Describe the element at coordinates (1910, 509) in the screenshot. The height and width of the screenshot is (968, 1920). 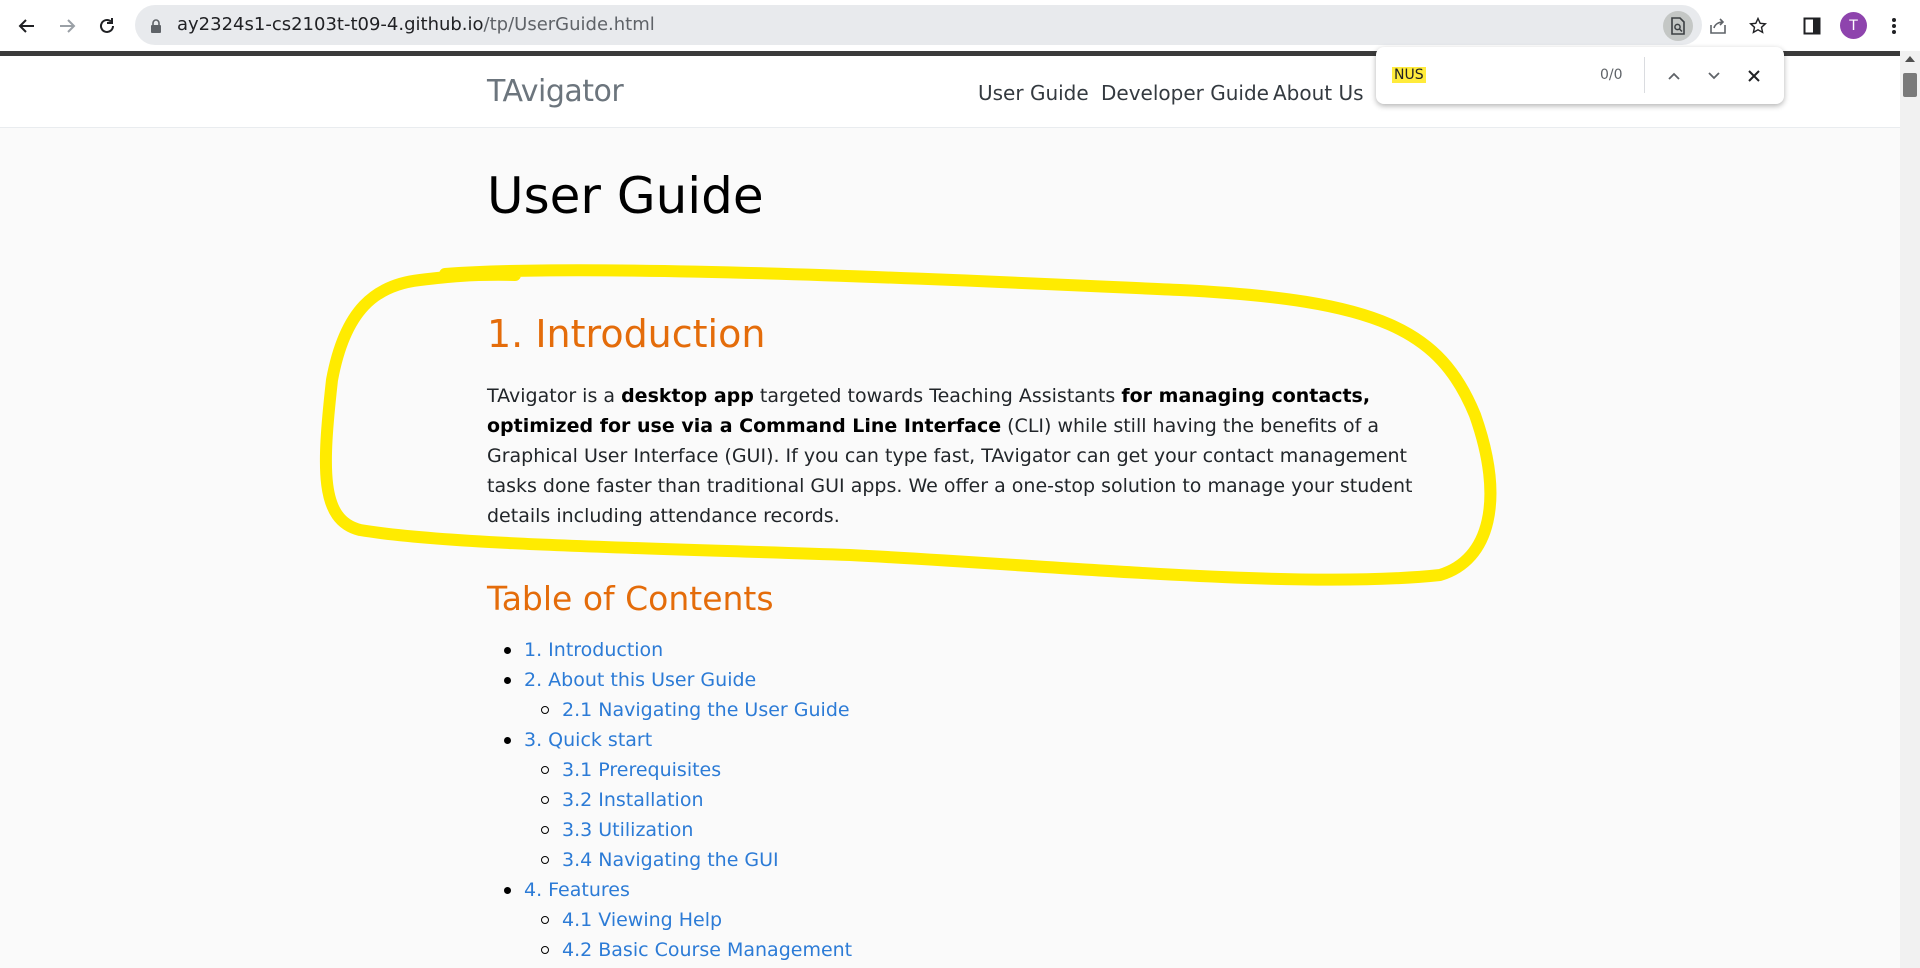
I see `page-scrollbar` at that location.